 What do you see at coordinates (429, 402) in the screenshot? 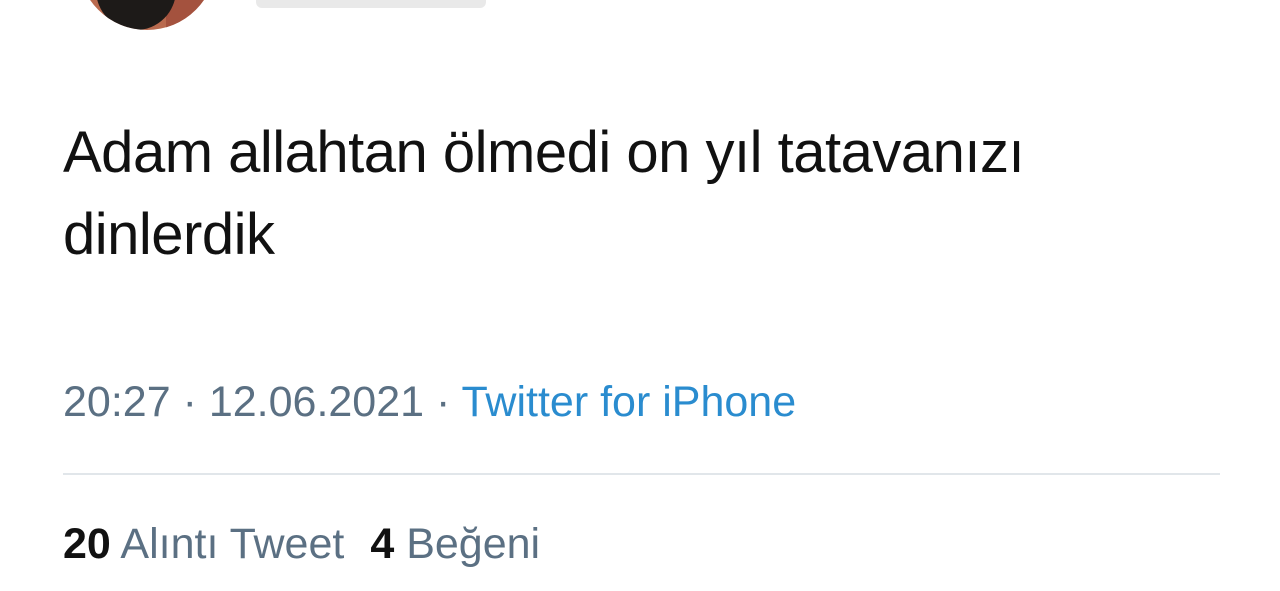
I see `tweet-metadata: 20:27 · 12.06.2021 · Twitter for iPhone` at bounding box center [429, 402].